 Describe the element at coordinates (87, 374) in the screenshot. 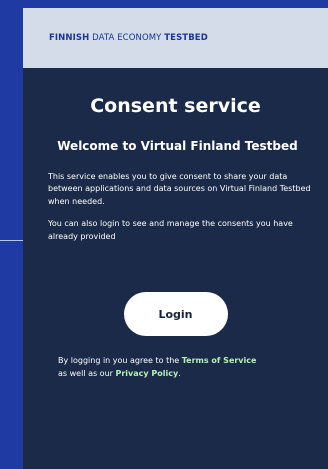

I see `legal-text-middle: as well as our` at that location.